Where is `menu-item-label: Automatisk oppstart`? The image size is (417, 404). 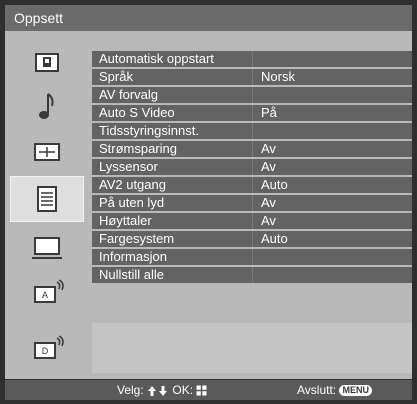 menu-item-label: Automatisk oppstart is located at coordinates (156, 58).